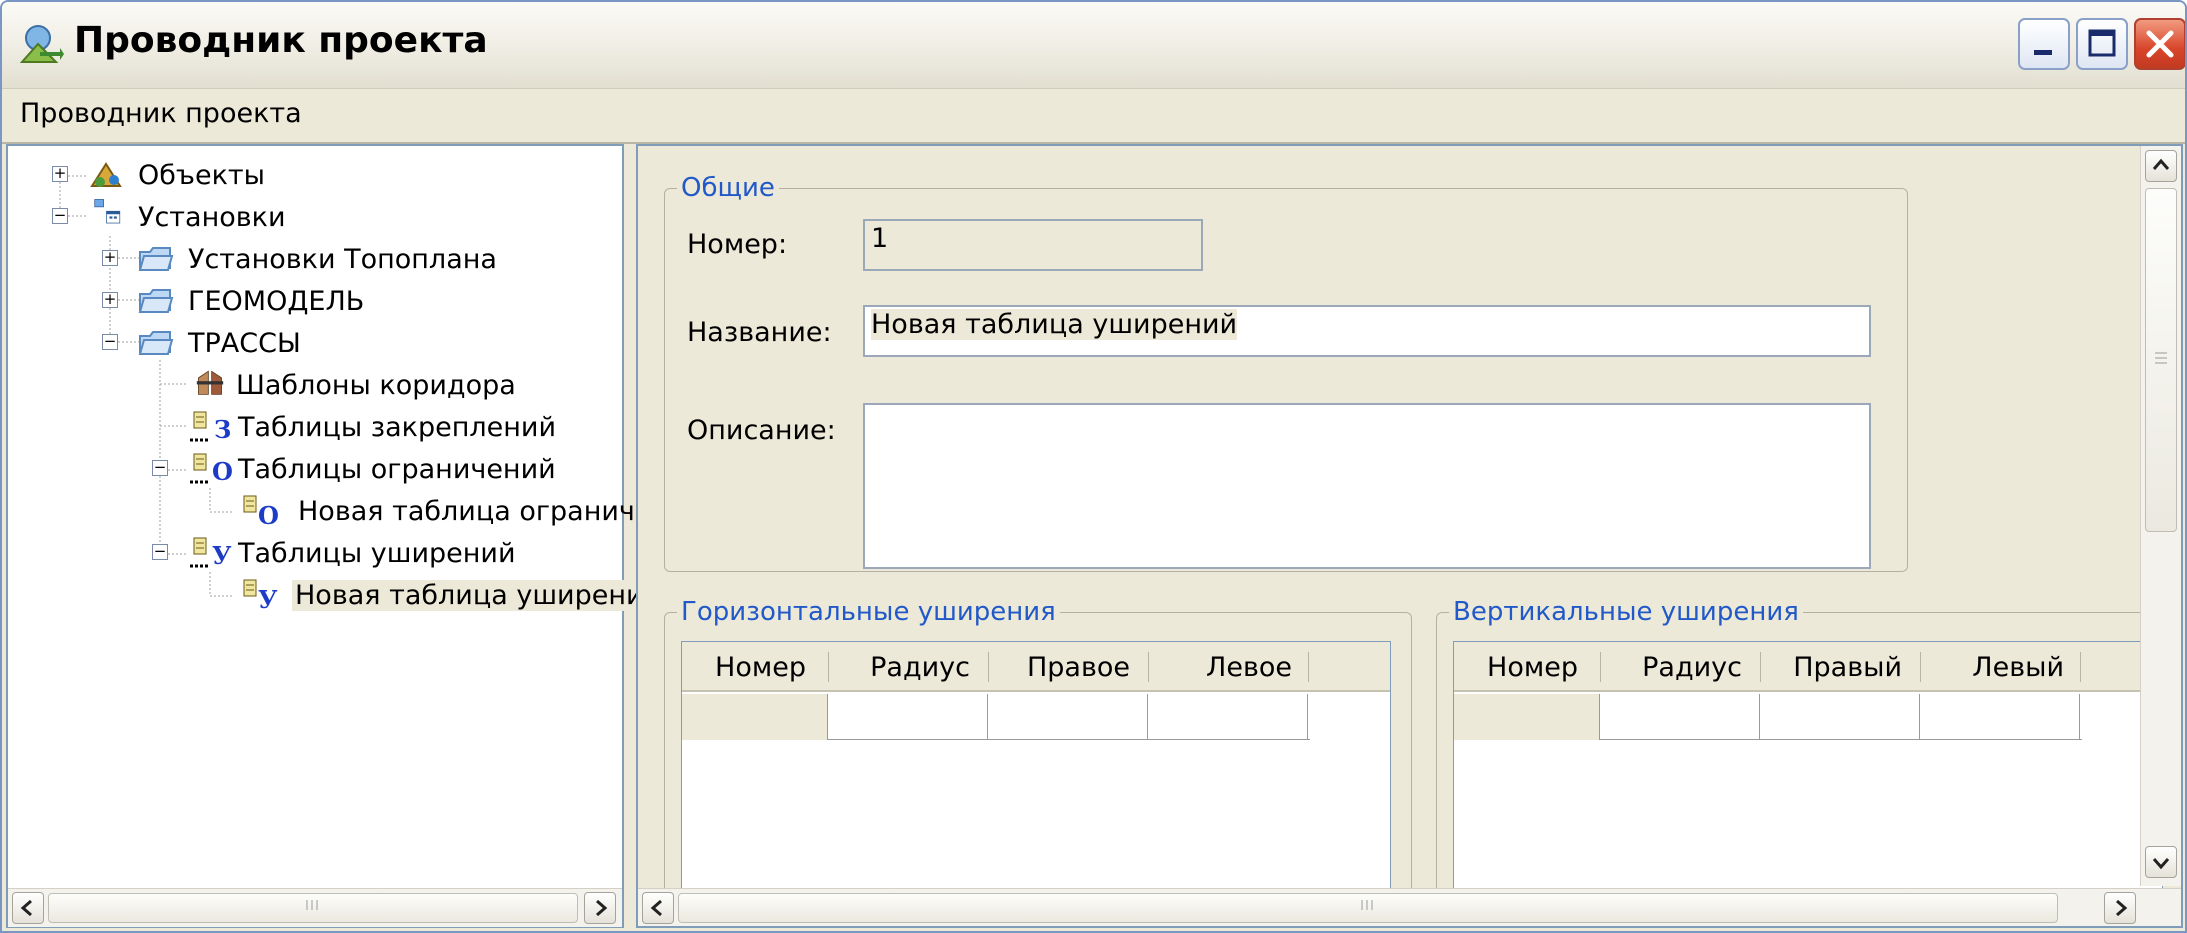  I want to click on group-title: Общие, so click(728, 188).